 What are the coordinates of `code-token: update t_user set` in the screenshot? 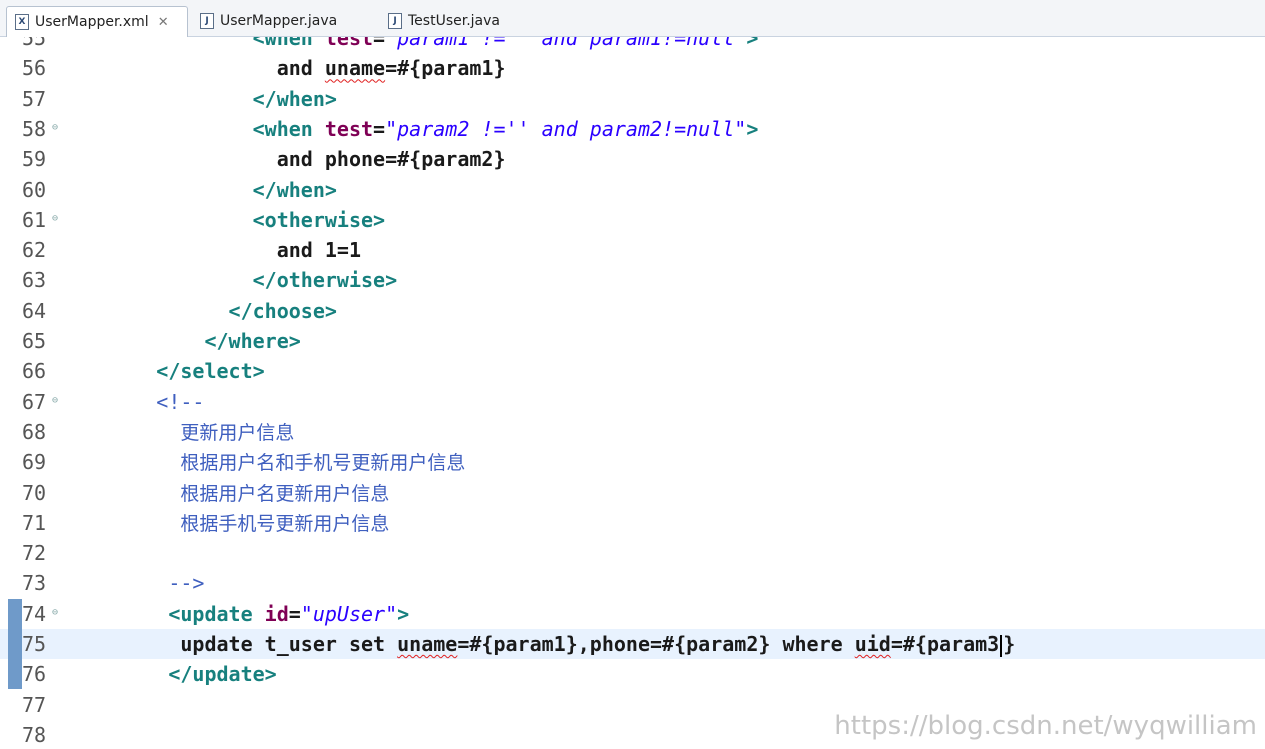 It's located at (289, 644).